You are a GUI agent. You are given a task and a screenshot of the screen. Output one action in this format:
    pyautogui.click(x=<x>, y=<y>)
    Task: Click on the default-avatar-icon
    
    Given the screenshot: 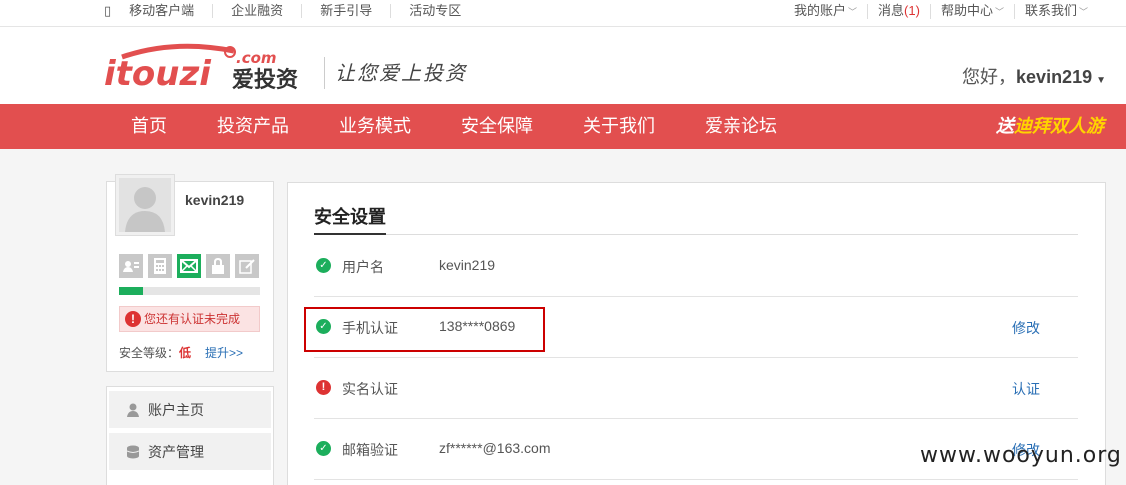 What is the action you would take?
    pyautogui.click(x=145, y=209)
    